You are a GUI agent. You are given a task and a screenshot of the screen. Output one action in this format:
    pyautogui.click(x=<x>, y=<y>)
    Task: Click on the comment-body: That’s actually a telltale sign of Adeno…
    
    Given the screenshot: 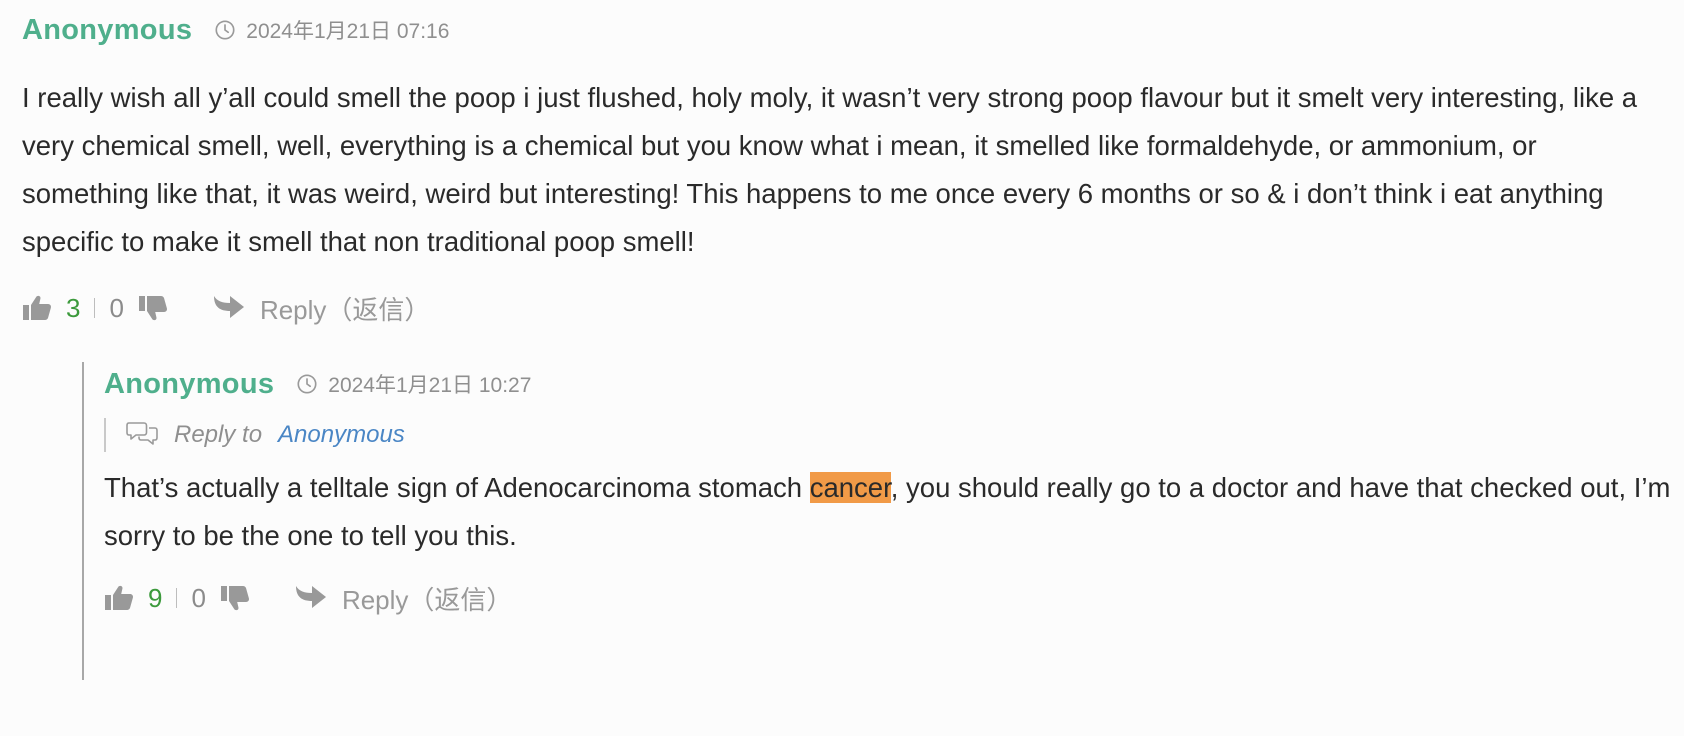 What is the action you would take?
    pyautogui.click(x=888, y=512)
    